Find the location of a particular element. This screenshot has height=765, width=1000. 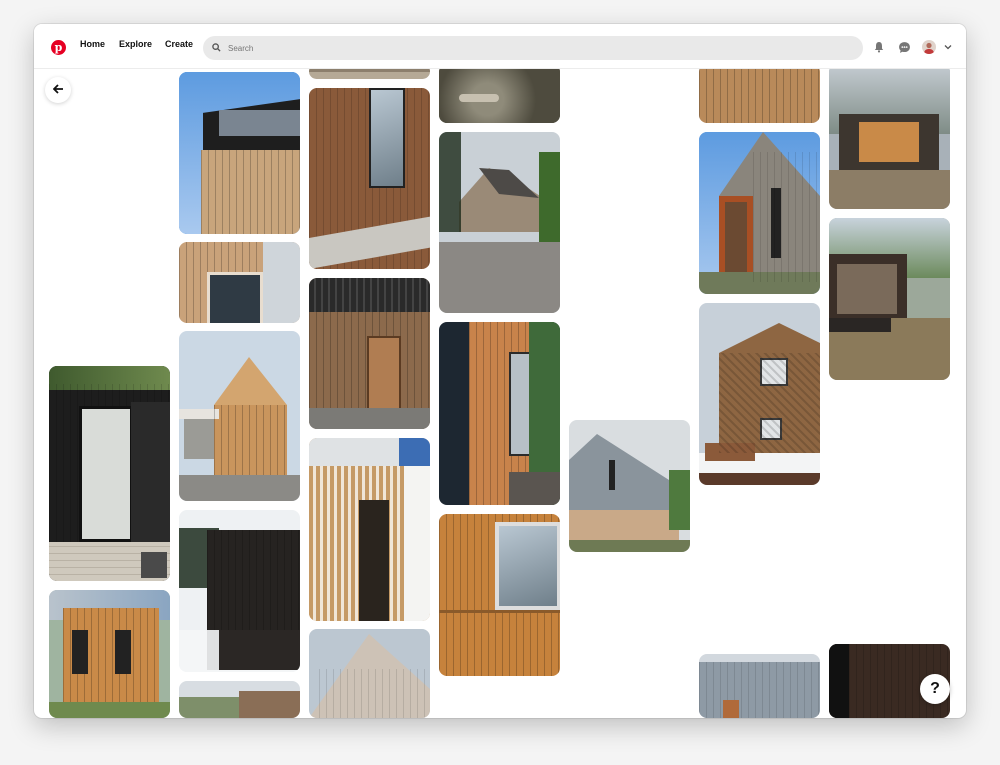

search-bar is located at coordinates (533, 48).